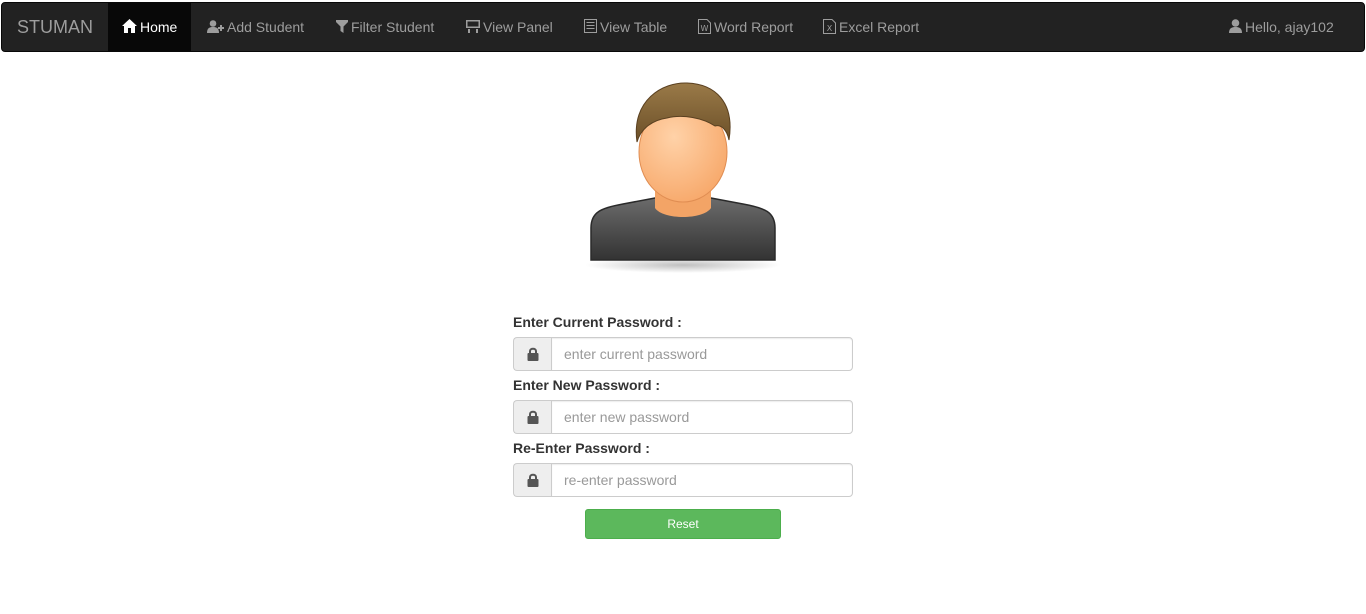 The width and height of the screenshot is (1366, 614). I want to click on word-file-icon: W, so click(704, 26).